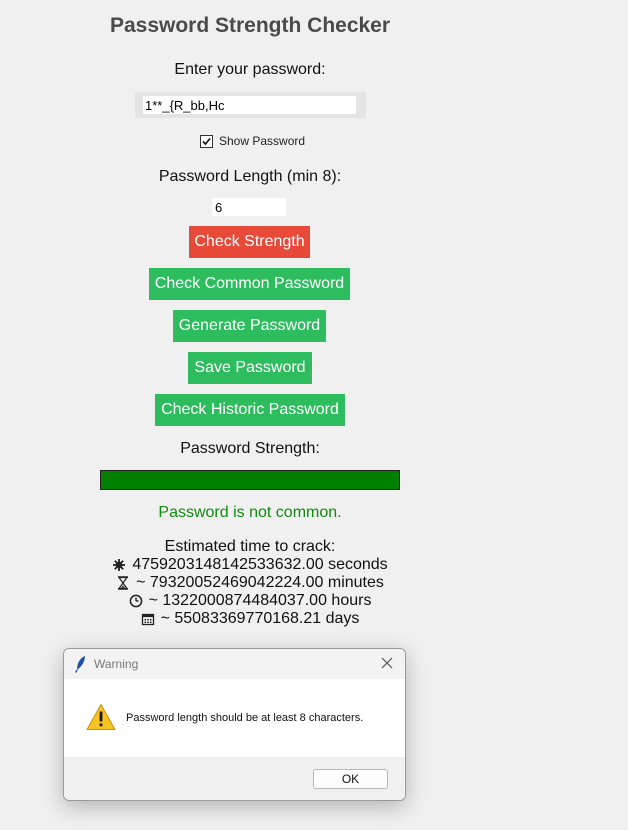 This screenshot has height=830, width=628. Describe the element at coordinates (249, 284) in the screenshot. I see `check-common-password-button: Check Common Password` at that location.